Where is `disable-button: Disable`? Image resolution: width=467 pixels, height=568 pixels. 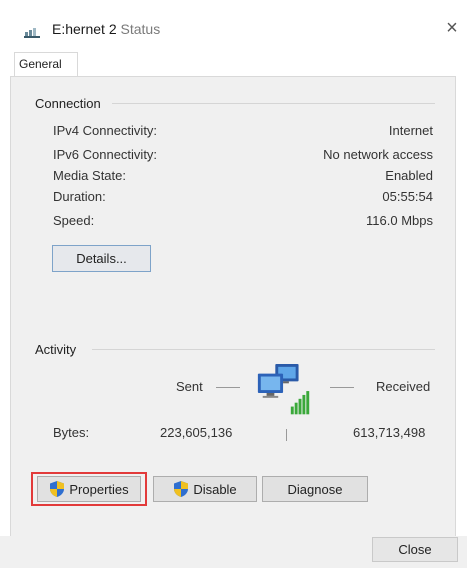
disable-button: Disable is located at coordinates (205, 489).